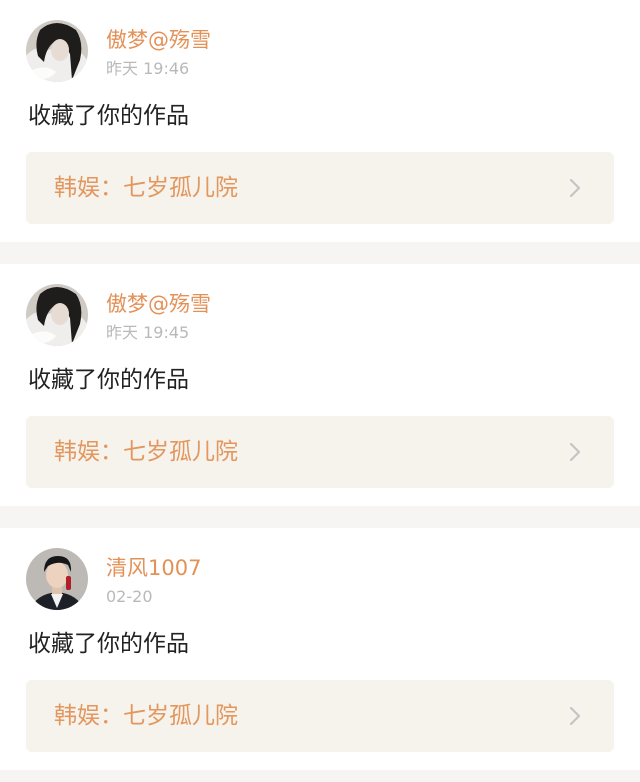  Describe the element at coordinates (148, 332) in the screenshot. I see `timestamp: 昨天 19:45` at that location.